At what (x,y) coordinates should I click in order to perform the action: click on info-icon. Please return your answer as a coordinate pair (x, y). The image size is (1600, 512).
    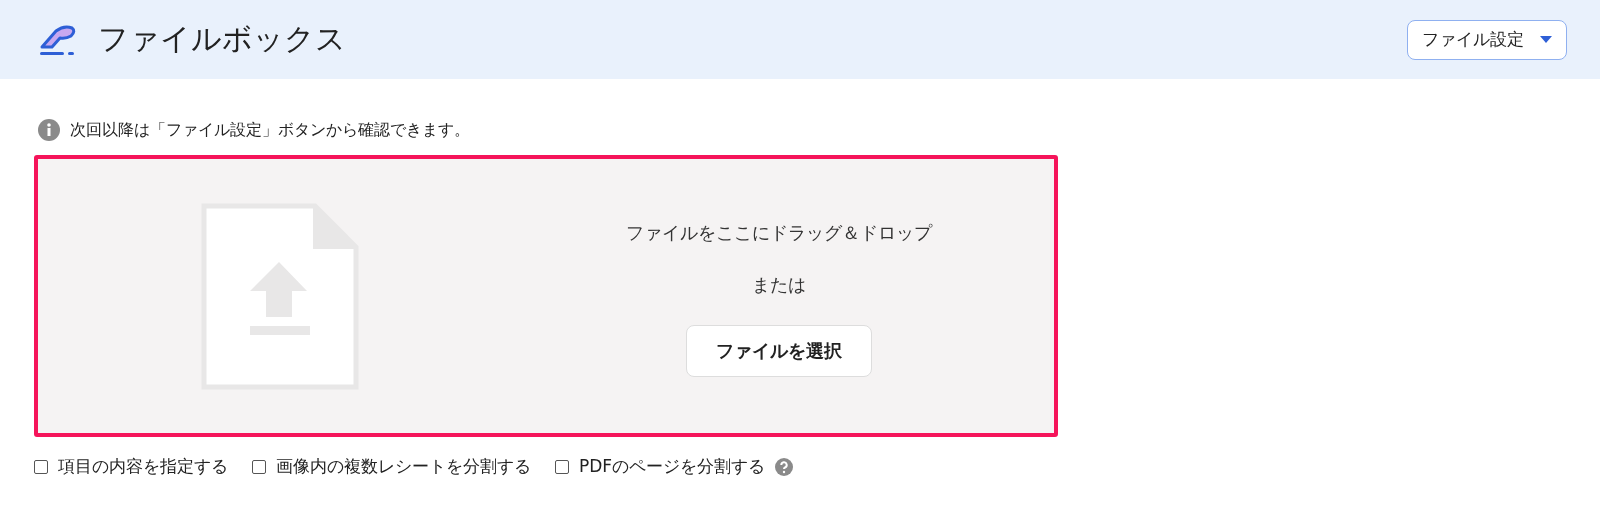
    Looking at the image, I should click on (49, 130).